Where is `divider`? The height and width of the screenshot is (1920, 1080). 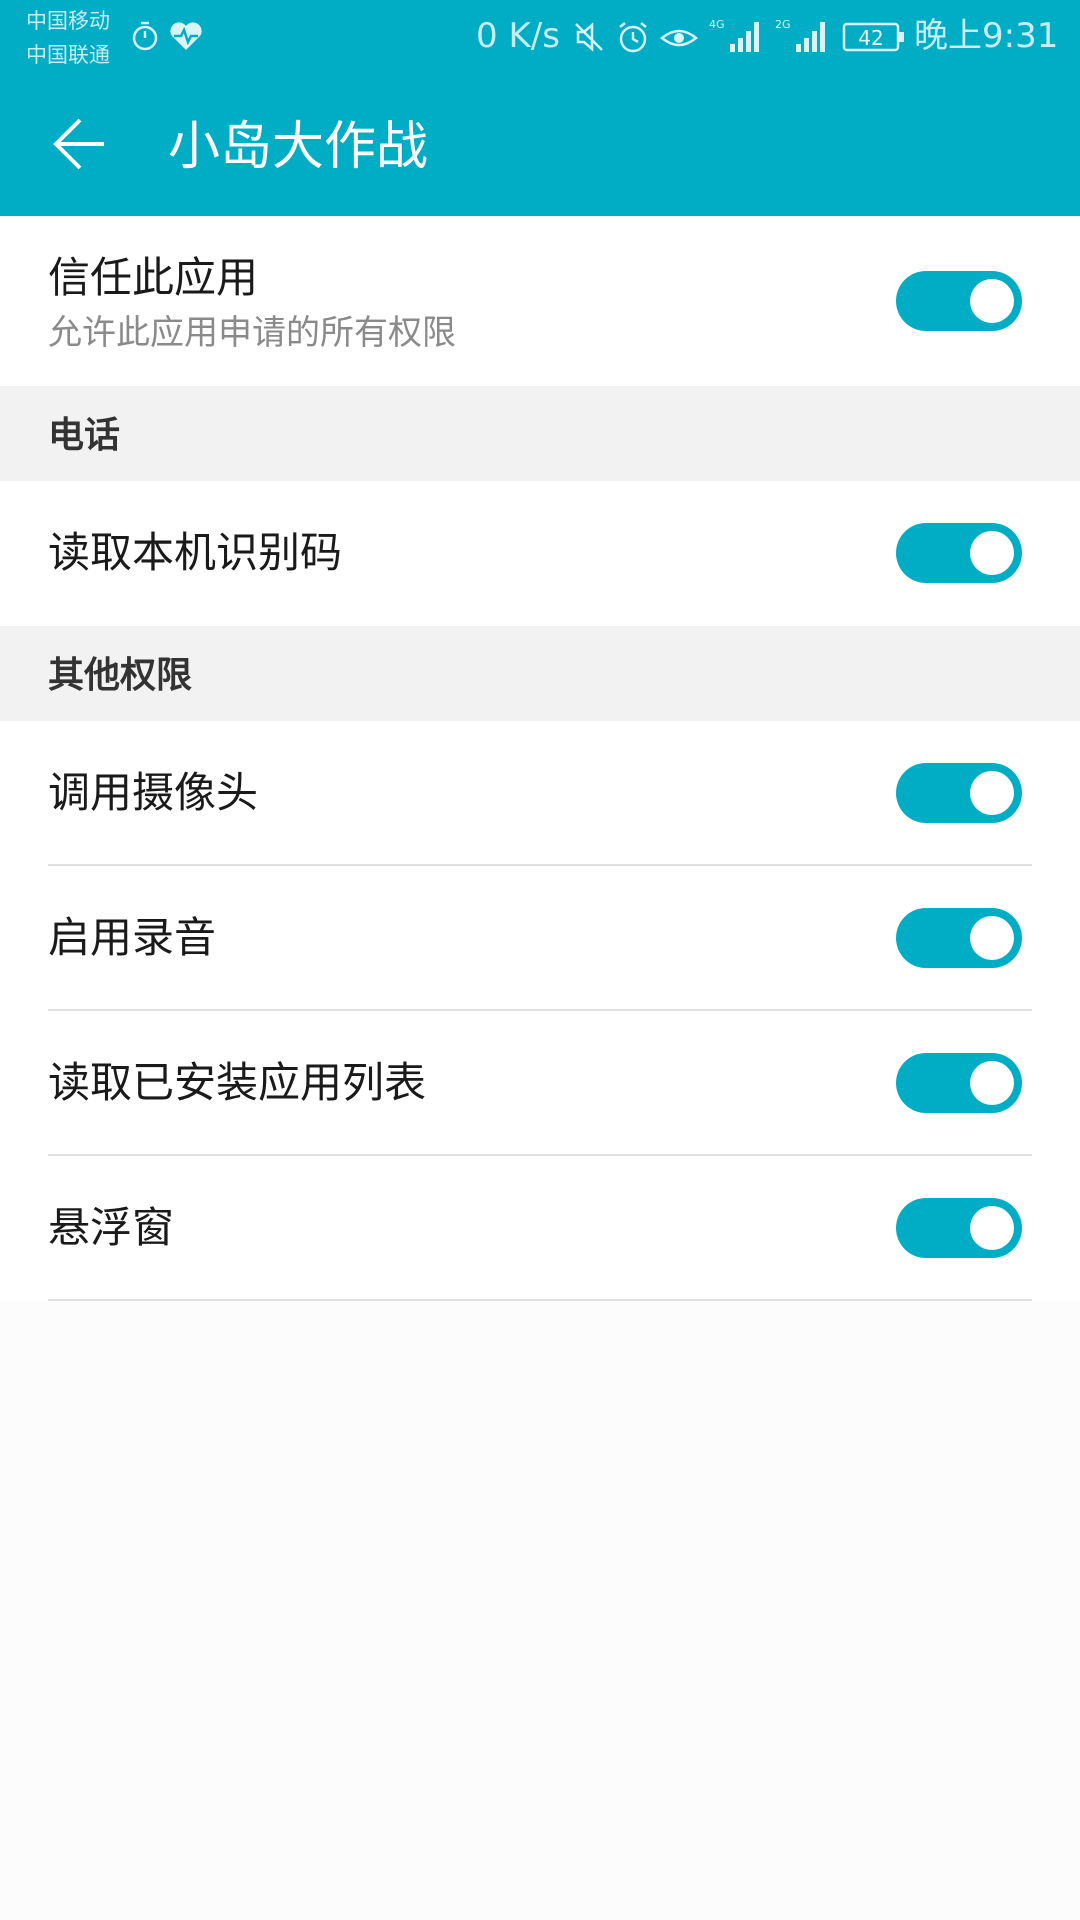
divider is located at coordinates (540, 1300).